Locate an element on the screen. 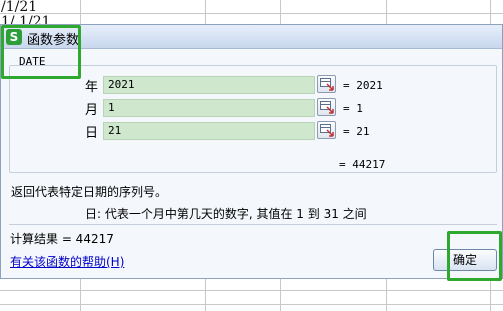 This screenshot has height=311, width=503. arg-input-day: 21 is located at coordinates (209, 131).